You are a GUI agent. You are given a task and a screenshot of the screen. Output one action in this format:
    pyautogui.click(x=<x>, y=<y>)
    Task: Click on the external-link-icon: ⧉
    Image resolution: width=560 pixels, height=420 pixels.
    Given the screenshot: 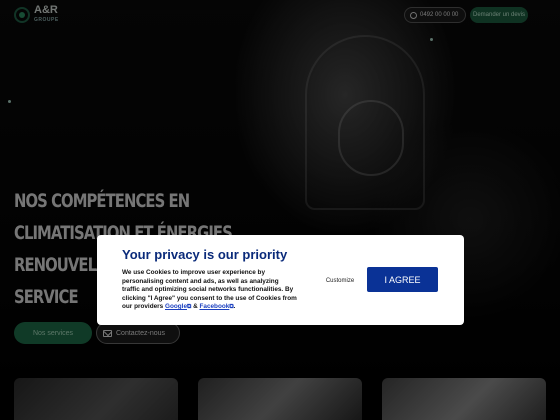 What is the action you would take?
    pyautogui.click(x=189, y=307)
    